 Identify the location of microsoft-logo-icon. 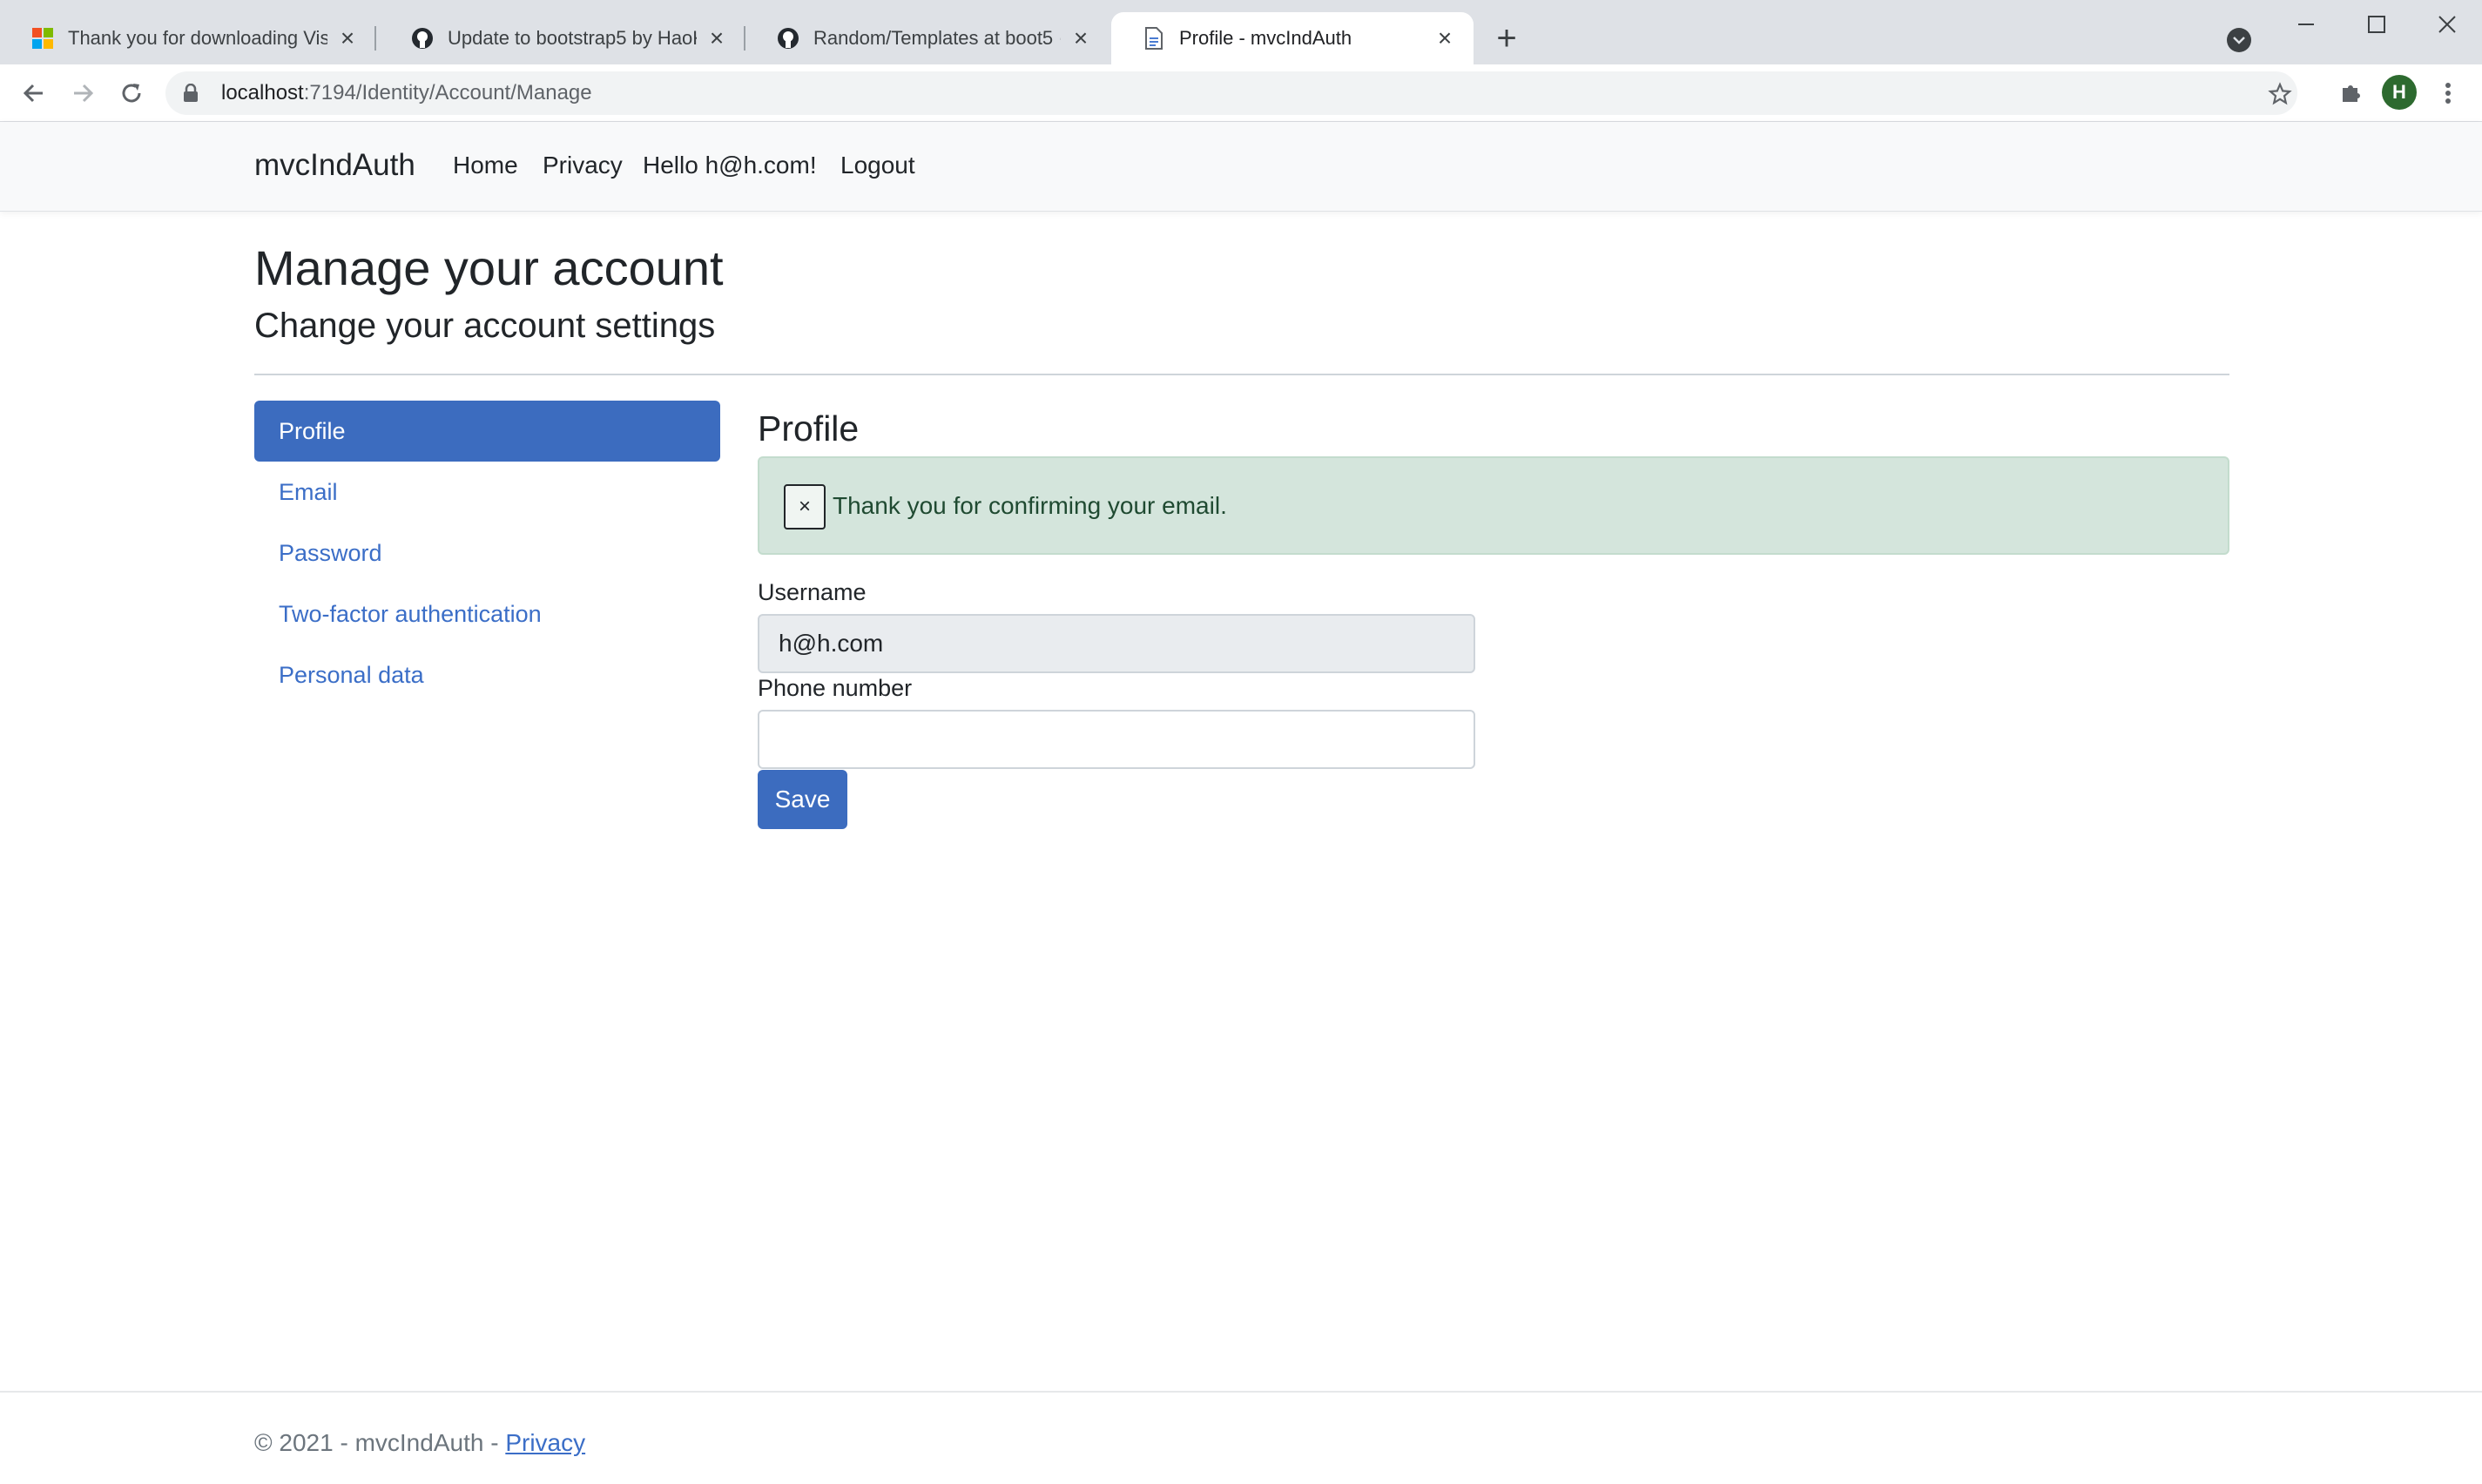
(43, 38).